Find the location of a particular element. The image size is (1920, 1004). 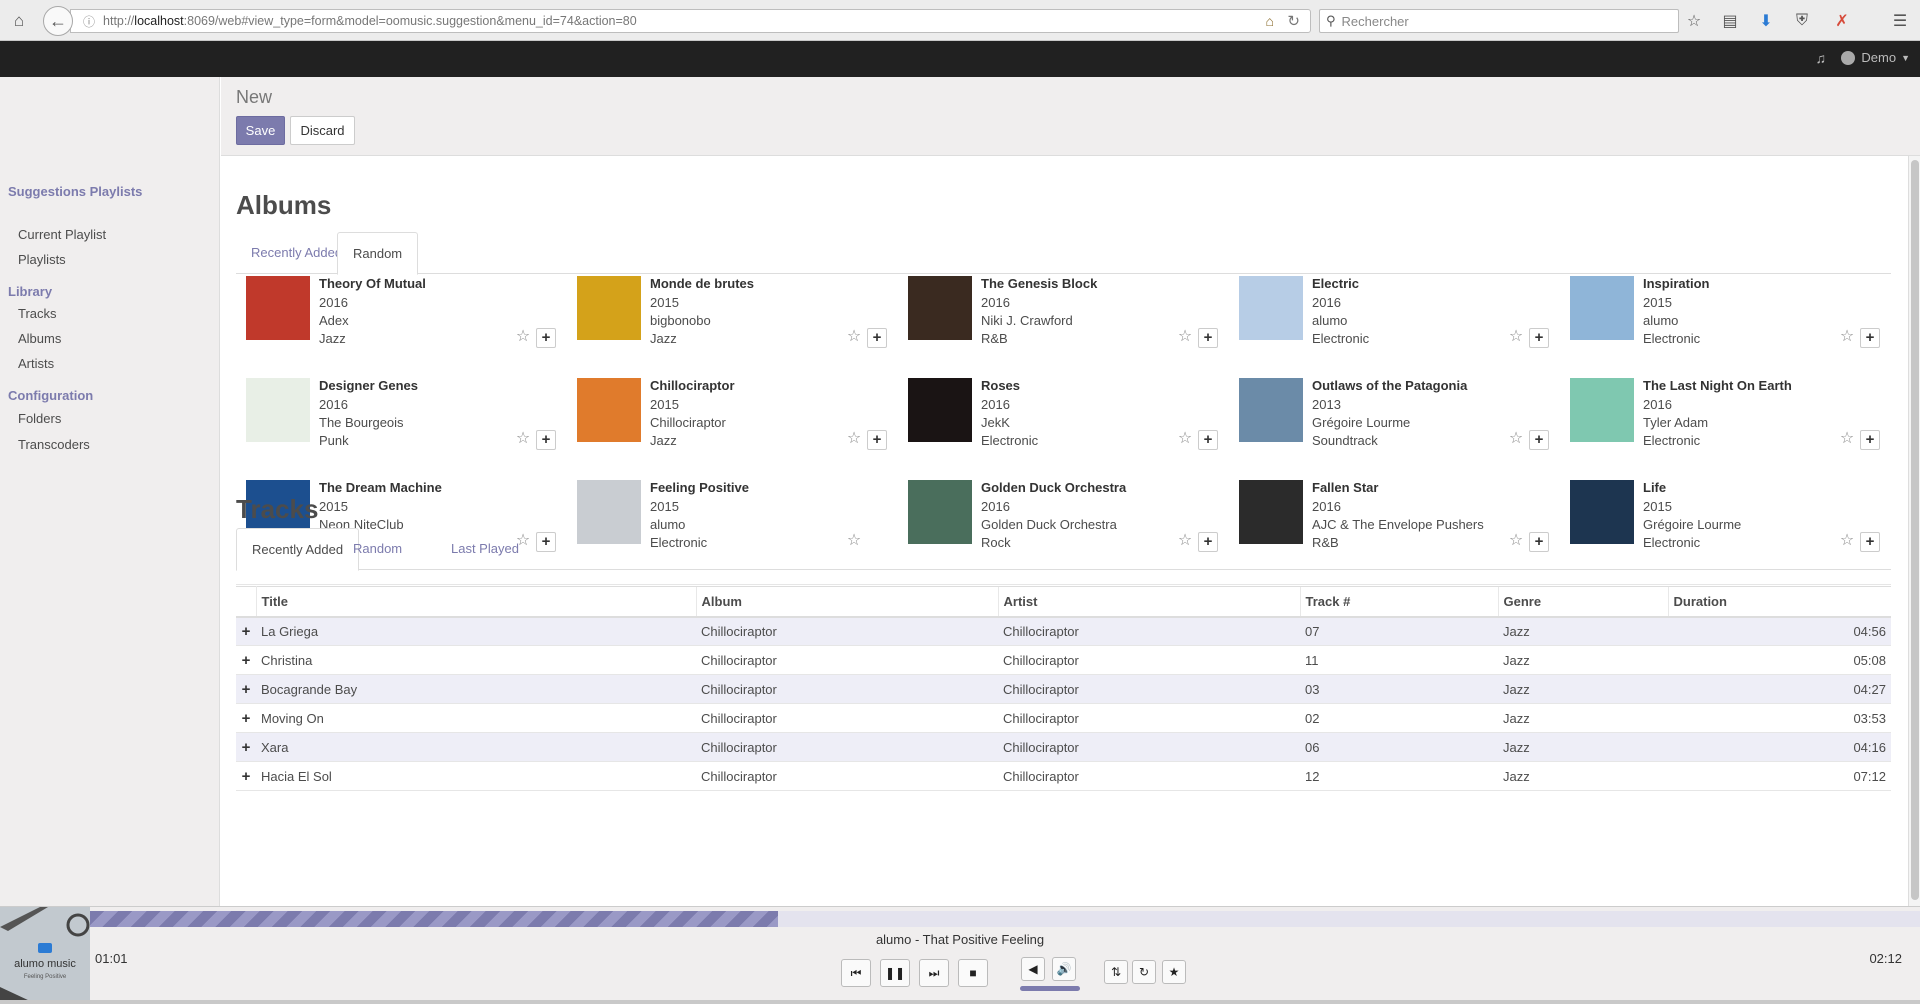

browser-search-input: ⚲ Rechercher is located at coordinates (1499, 21).